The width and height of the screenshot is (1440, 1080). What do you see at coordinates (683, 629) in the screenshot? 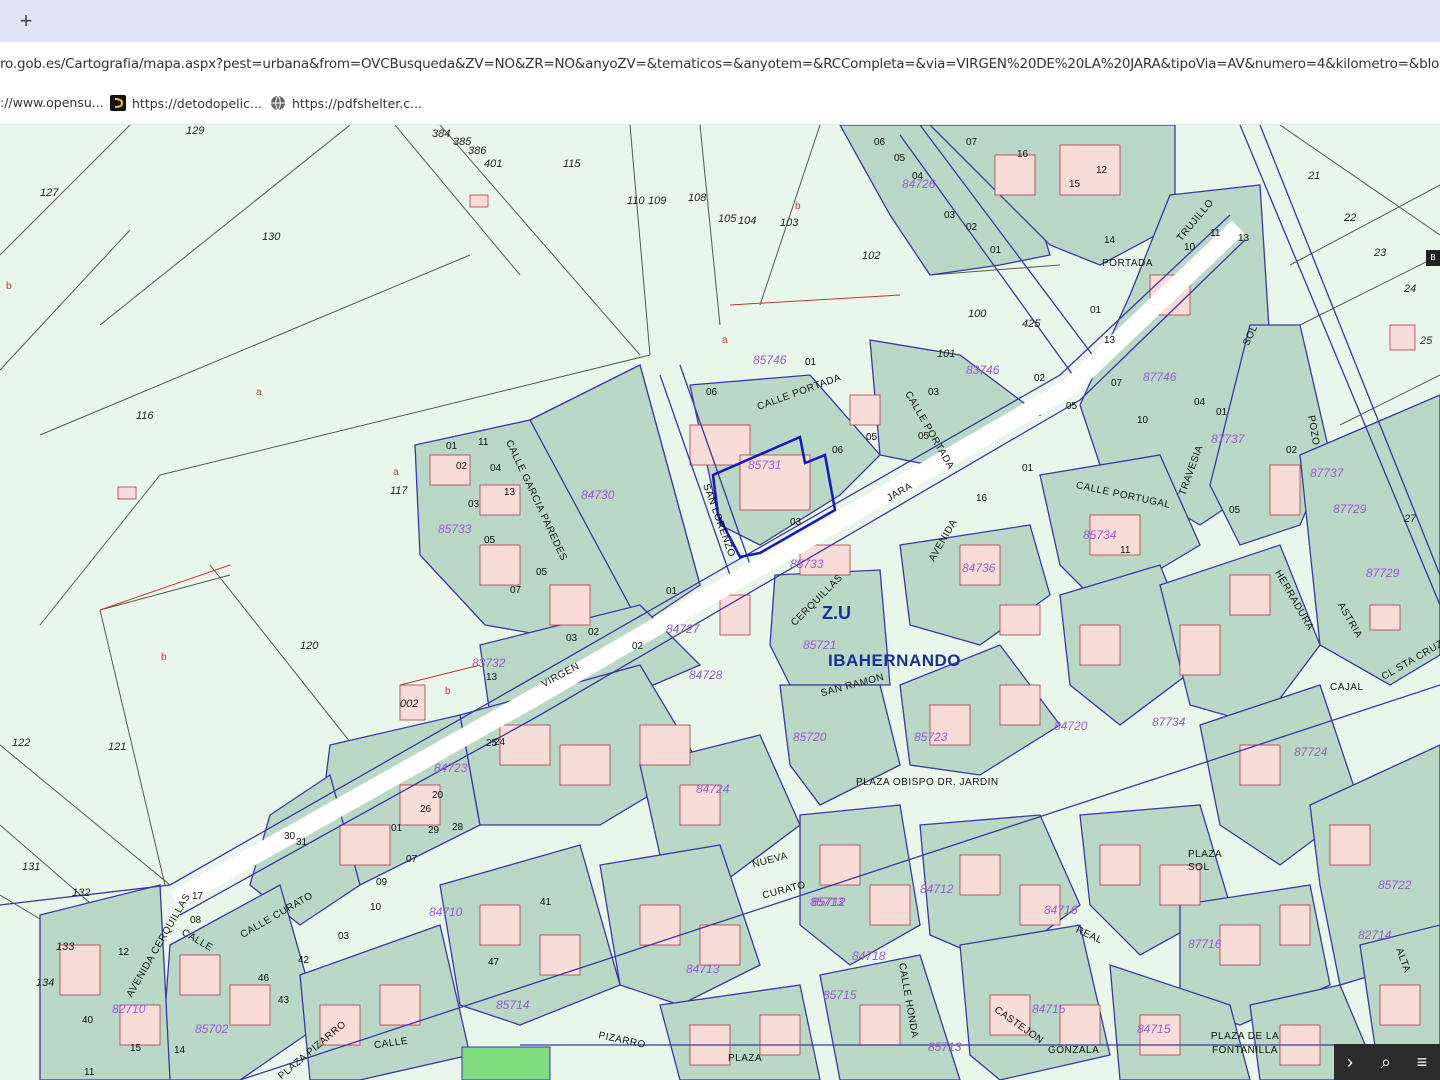
I see `cadastral-code: 84727` at bounding box center [683, 629].